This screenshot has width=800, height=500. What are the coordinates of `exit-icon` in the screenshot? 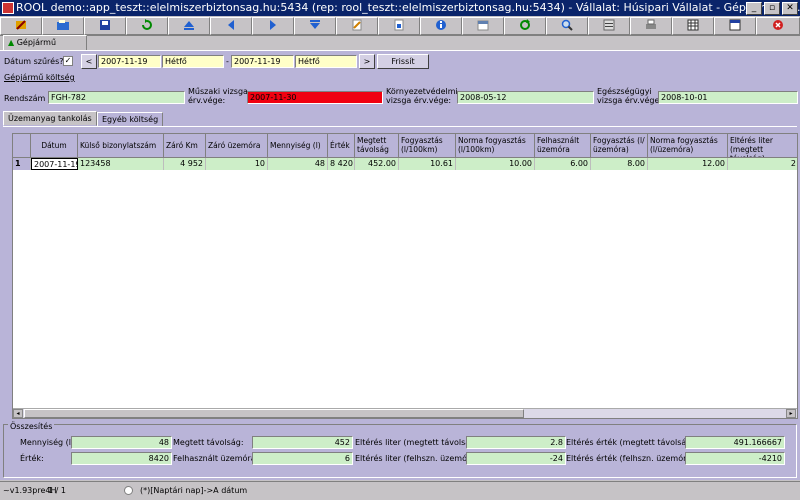 It's located at (778, 26).